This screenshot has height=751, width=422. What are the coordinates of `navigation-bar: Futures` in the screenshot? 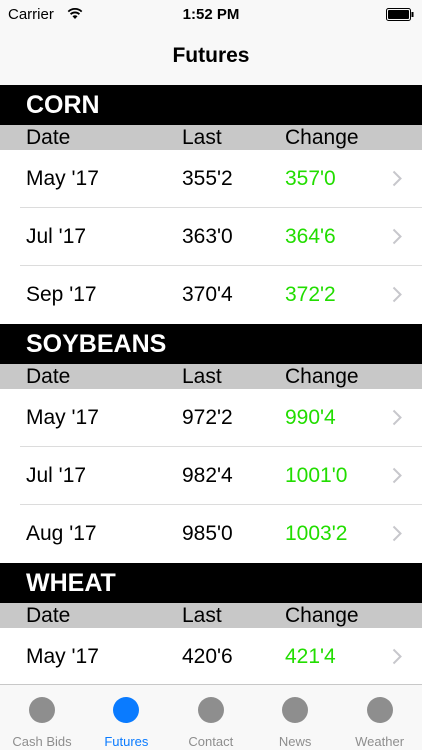 It's located at (211, 57).